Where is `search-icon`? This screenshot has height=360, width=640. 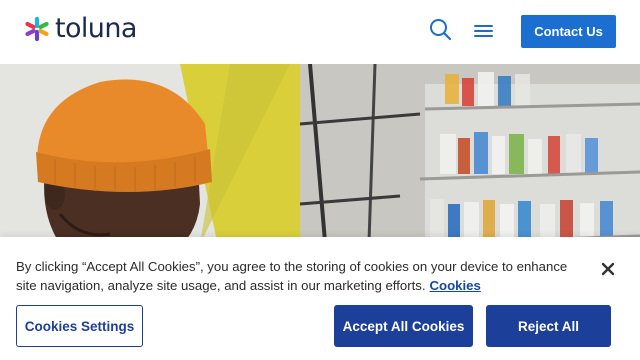 search-icon is located at coordinates (441, 30).